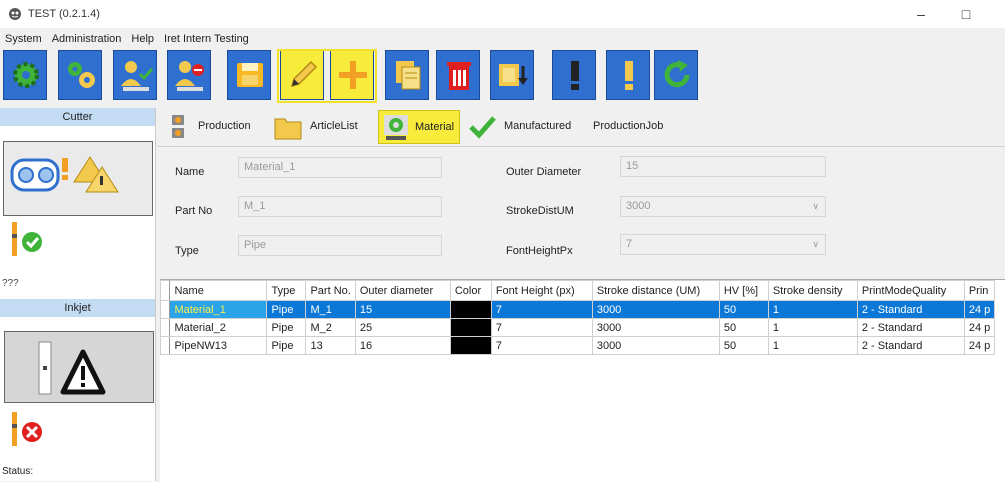 This screenshot has width=1005, height=482. Describe the element at coordinates (165, 309) in the screenshot. I see `row-selector-arrow: ▶` at that location.